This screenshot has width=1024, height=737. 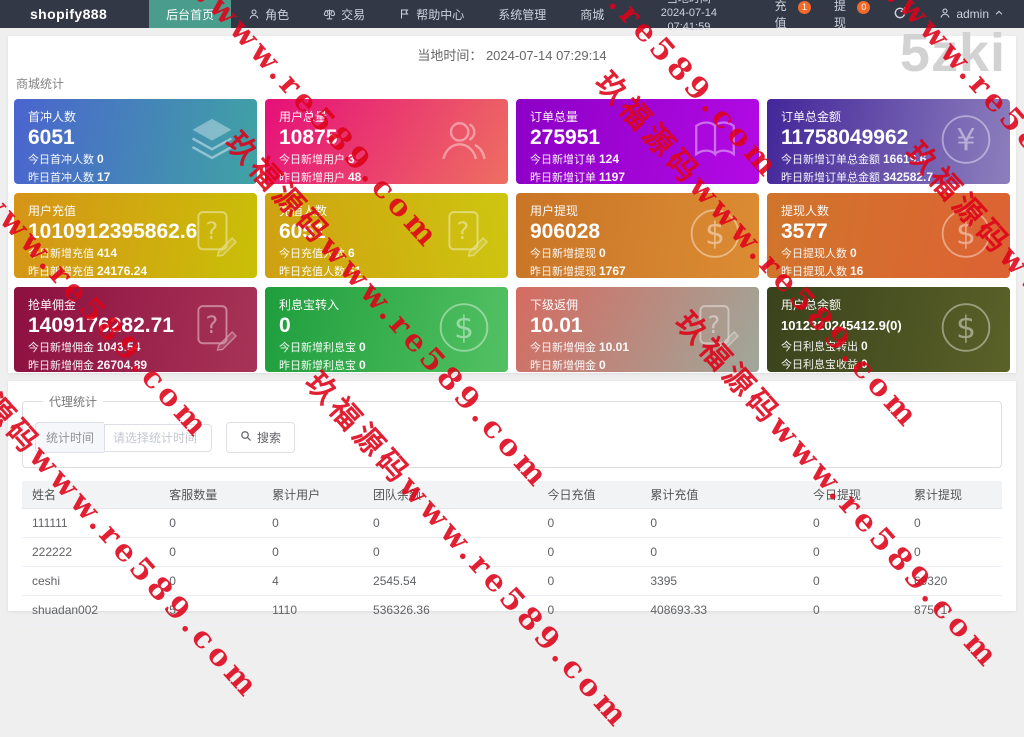 What do you see at coordinates (722, 610) in the screenshot?
I see `table-cell: 408693.33` at bounding box center [722, 610].